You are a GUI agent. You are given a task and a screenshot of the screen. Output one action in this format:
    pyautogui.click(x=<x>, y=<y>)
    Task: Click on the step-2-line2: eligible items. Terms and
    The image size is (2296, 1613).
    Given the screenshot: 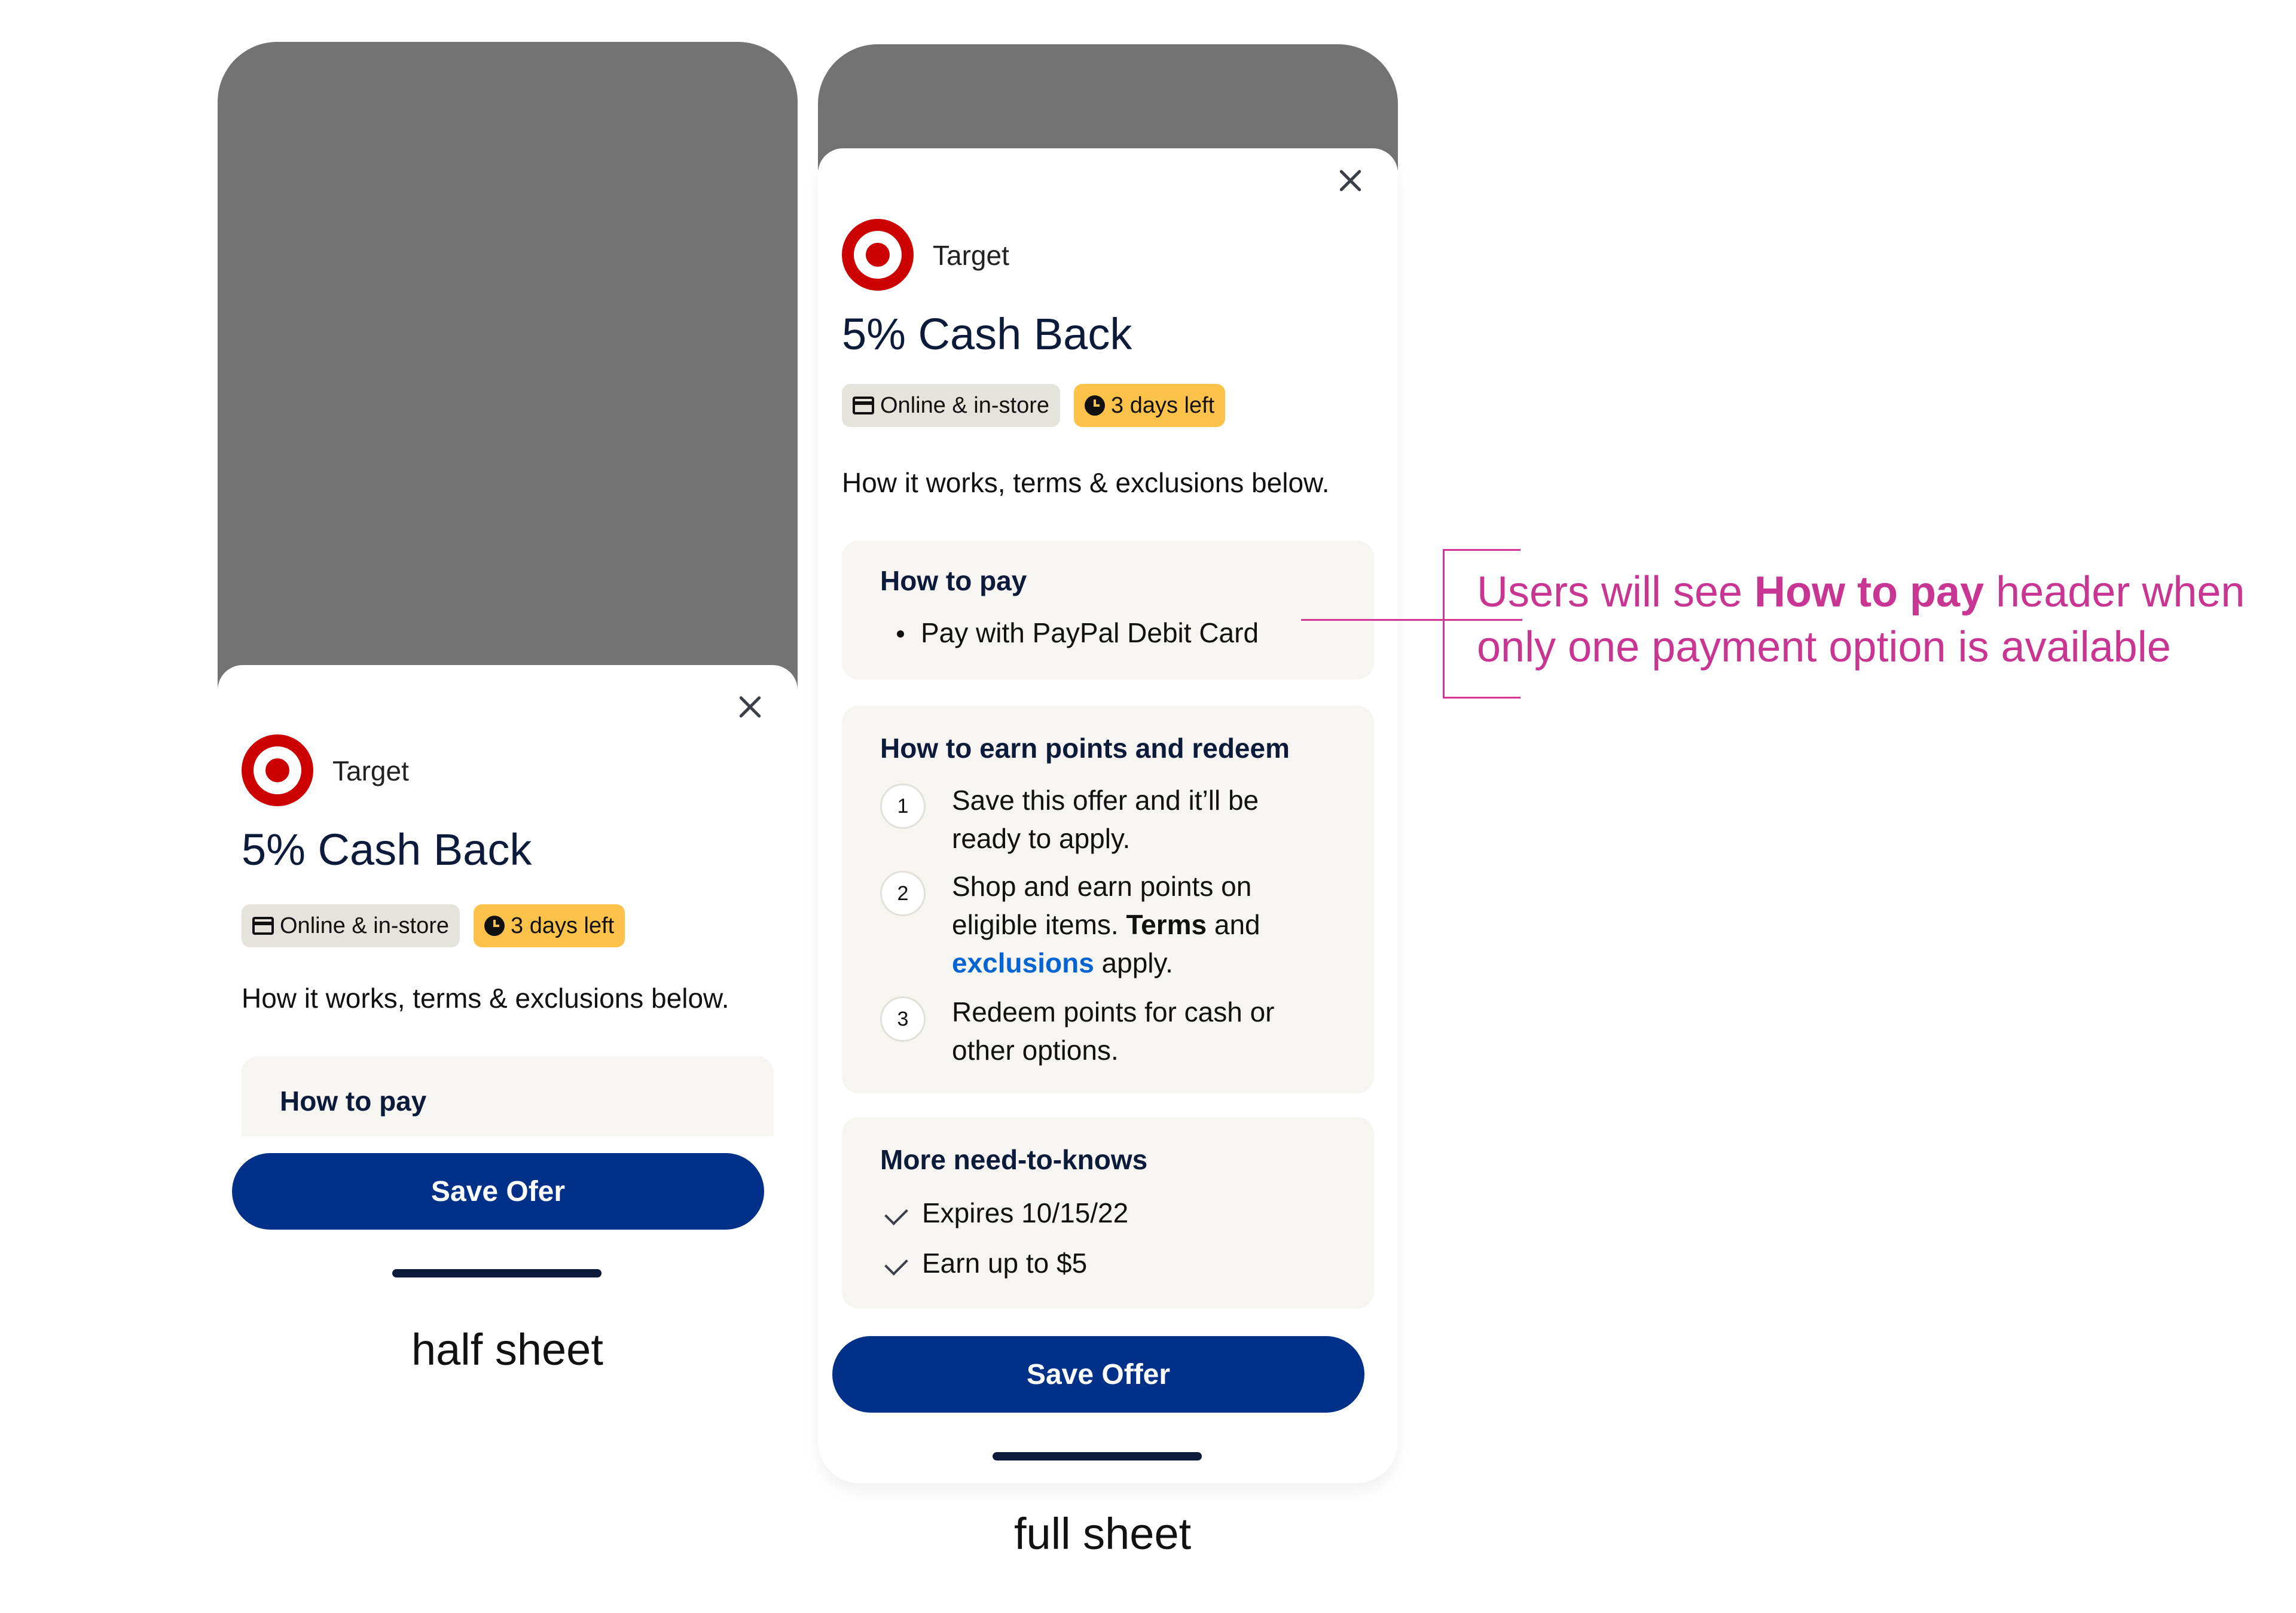 What is the action you would take?
    pyautogui.click(x=1106, y=924)
    